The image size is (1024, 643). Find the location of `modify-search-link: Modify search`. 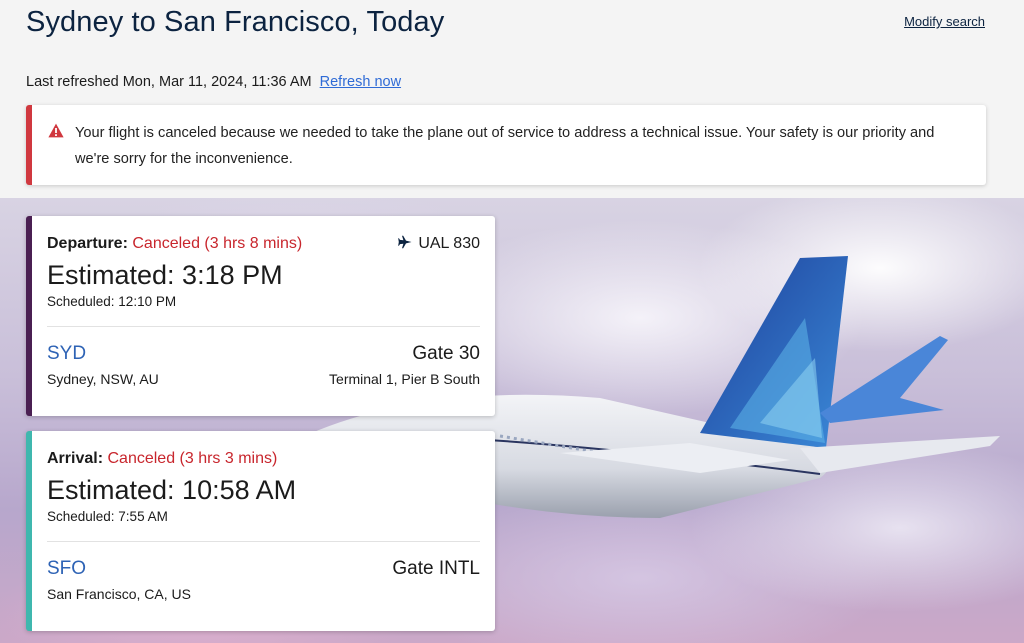

modify-search-link: Modify search is located at coordinates (944, 21).